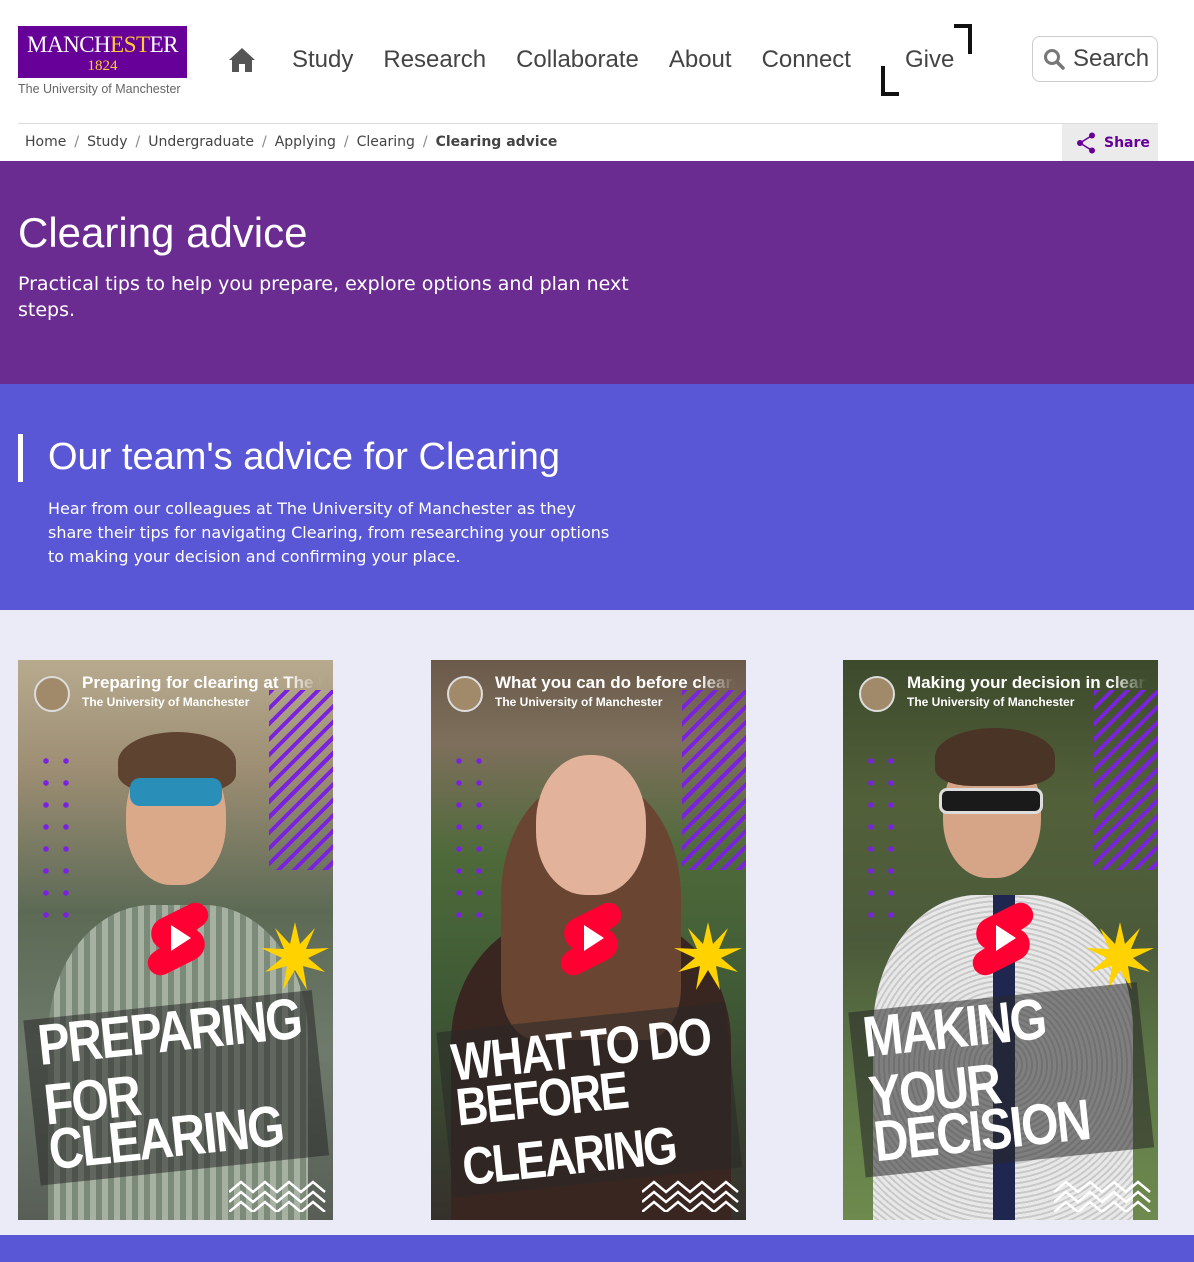 The image size is (1194, 1262). I want to click on section-heading: Our team's advice for Clearing, so click(304, 457).